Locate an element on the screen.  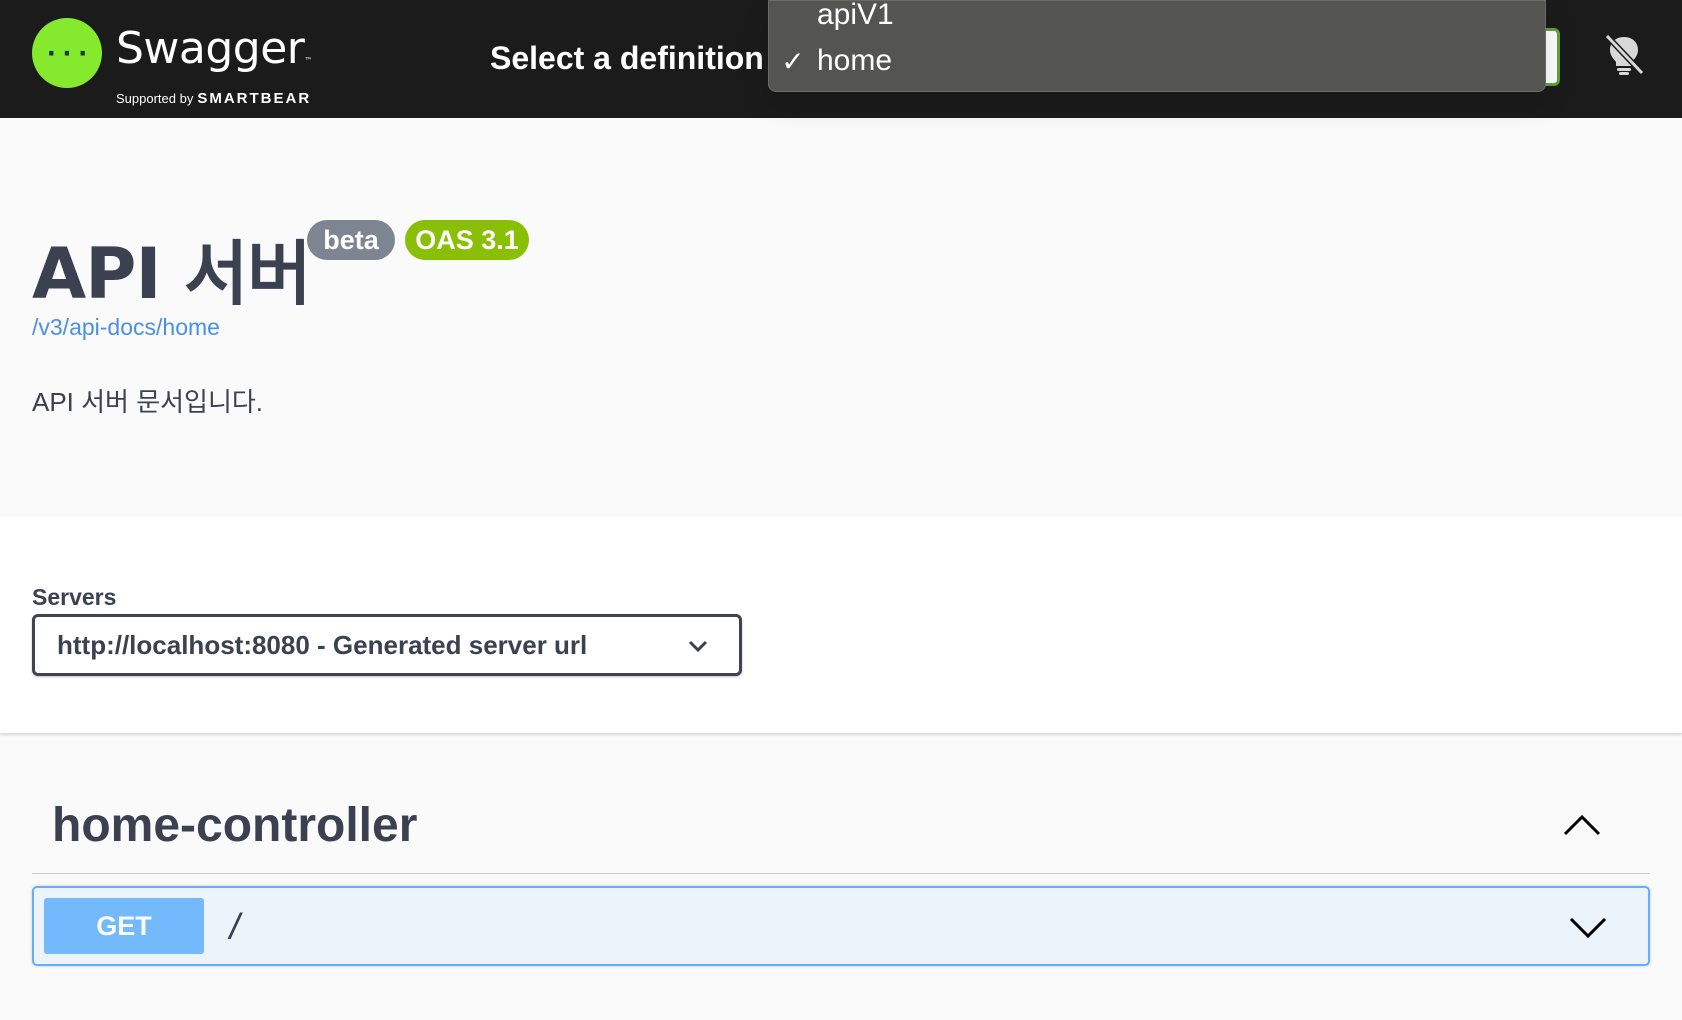
definition-select-label: Select a definition is located at coordinates (627, 58).